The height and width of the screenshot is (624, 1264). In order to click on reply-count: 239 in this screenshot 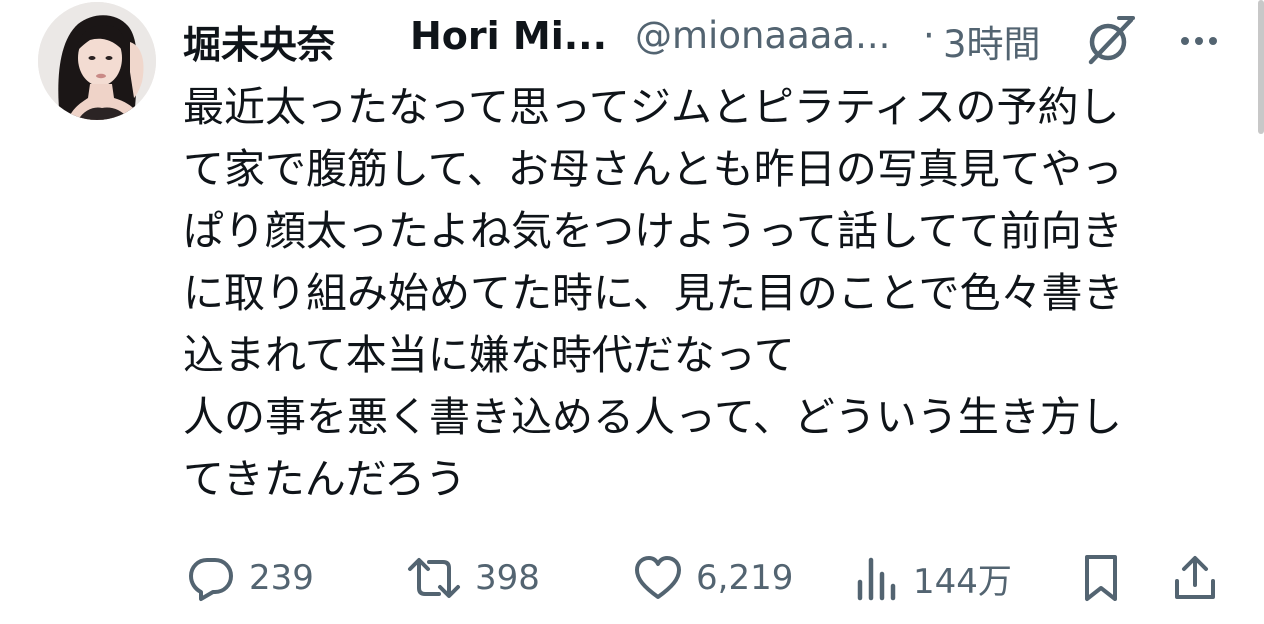, I will do `click(281, 578)`.